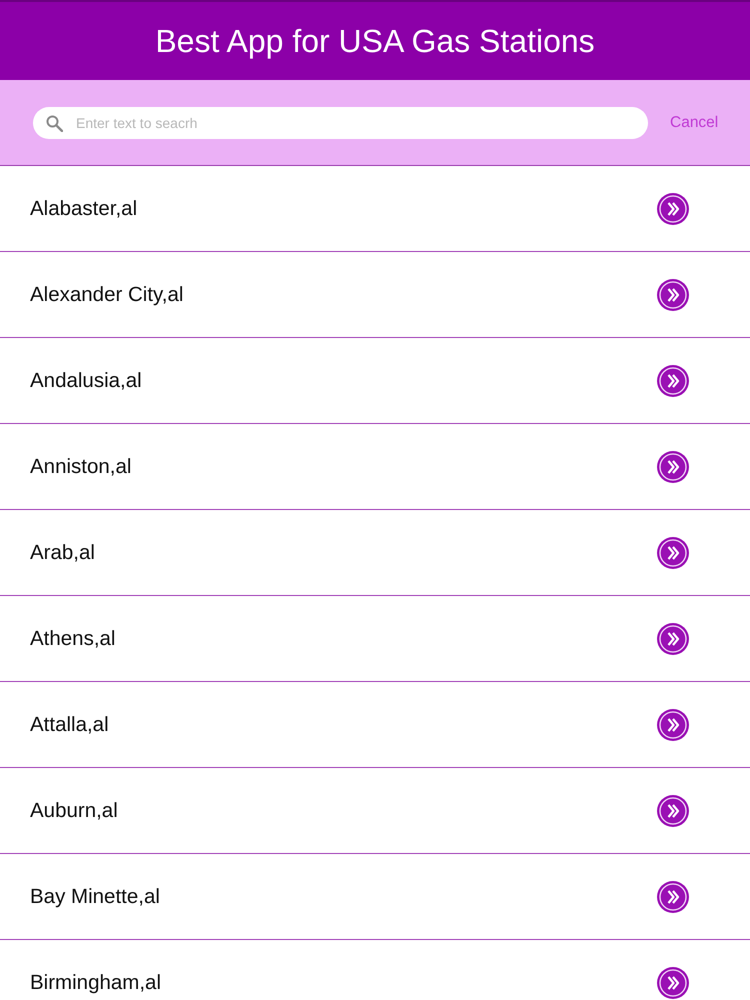  I want to click on city-name: Alexander City,al, so click(107, 294).